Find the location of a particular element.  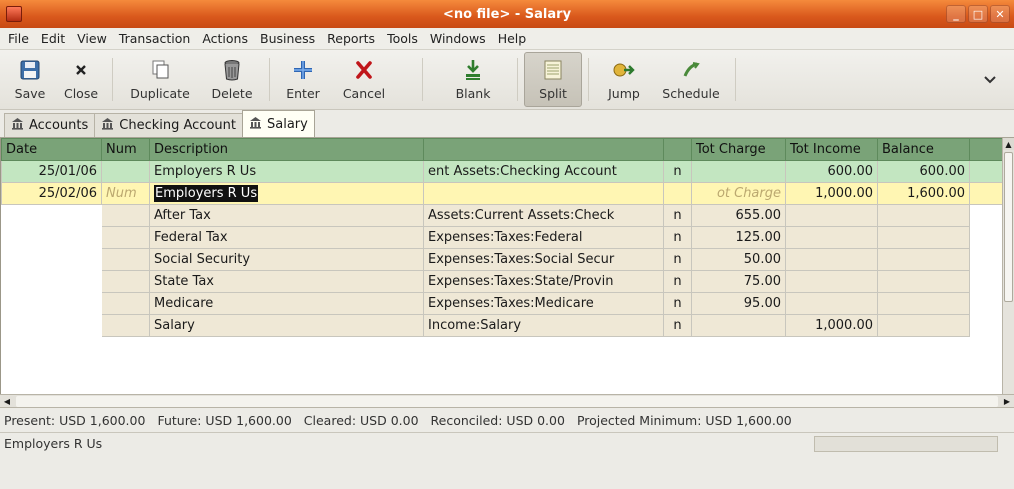

split-button: Split is located at coordinates (553, 79).